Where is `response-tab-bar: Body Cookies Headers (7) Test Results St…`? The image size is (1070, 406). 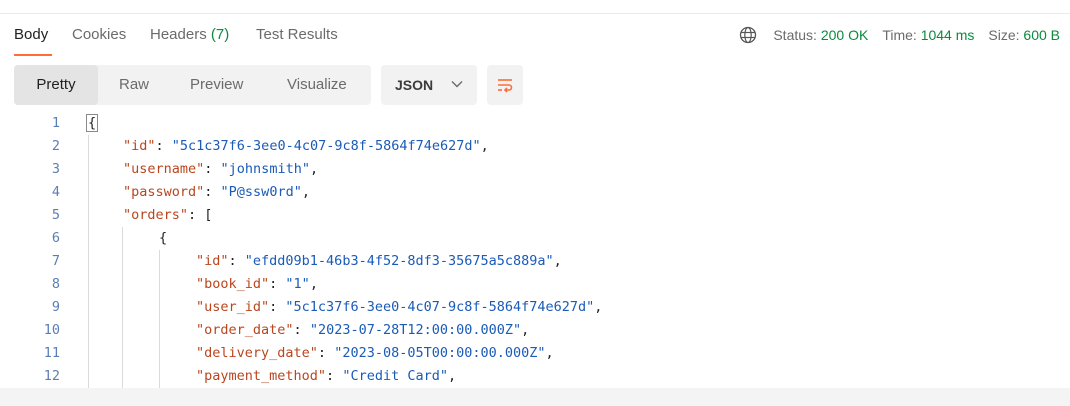 response-tab-bar: Body Cookies Headers (7) Test Results St… is located at coordinates (535, 36).